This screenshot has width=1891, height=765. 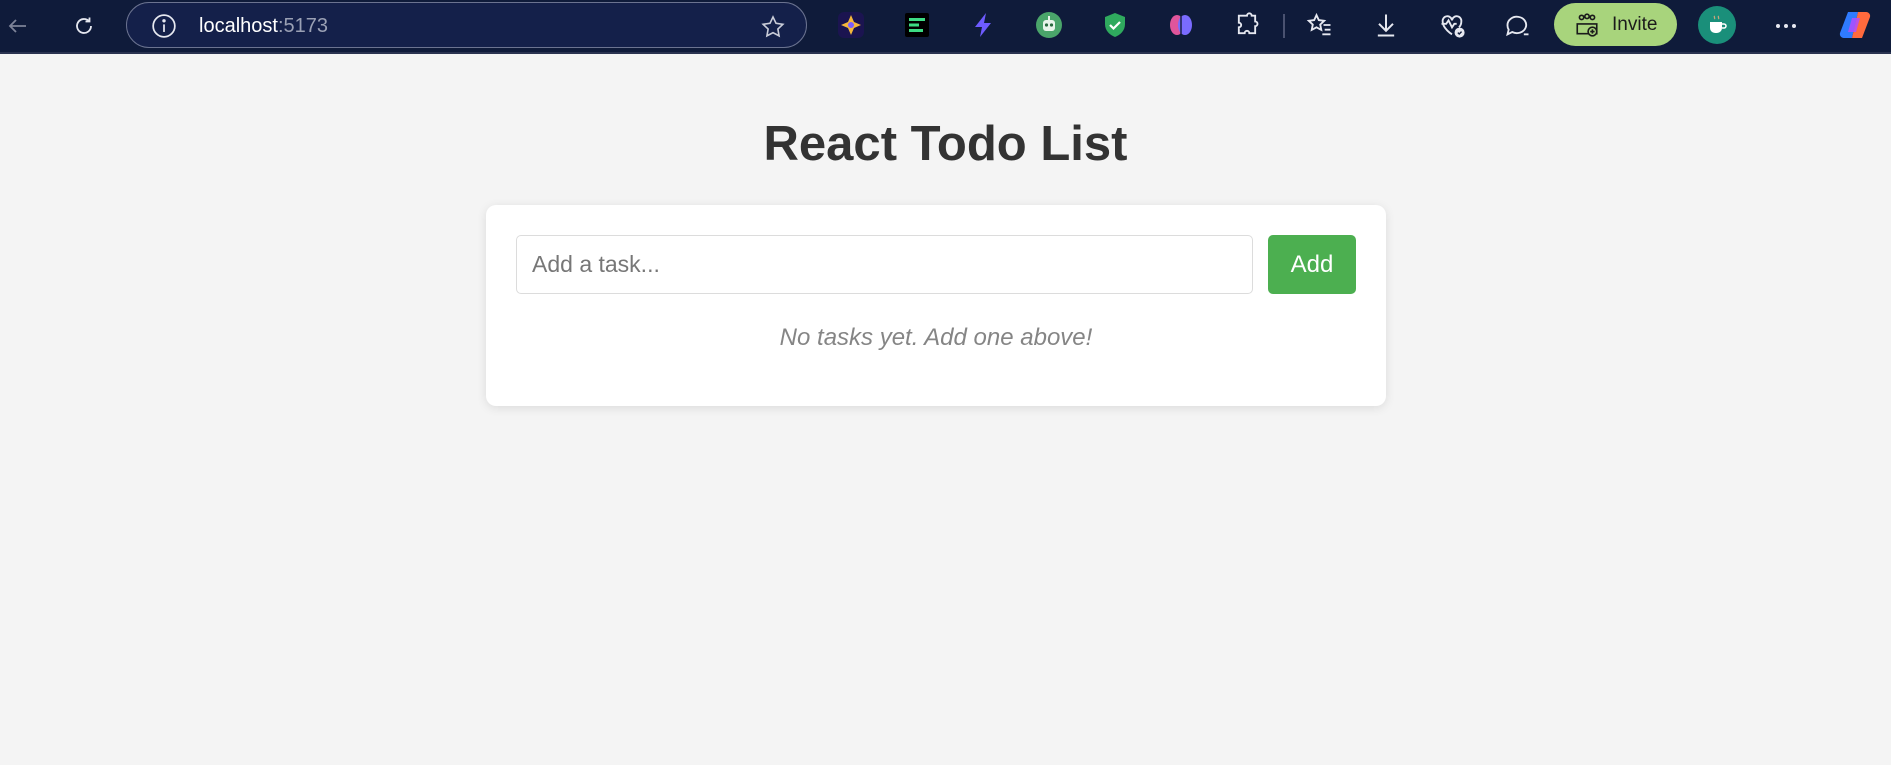 What do you see at coordinates (1855, 25) in the screenshot?
I see `copilot-icon` at bounding box center [1855, 25].